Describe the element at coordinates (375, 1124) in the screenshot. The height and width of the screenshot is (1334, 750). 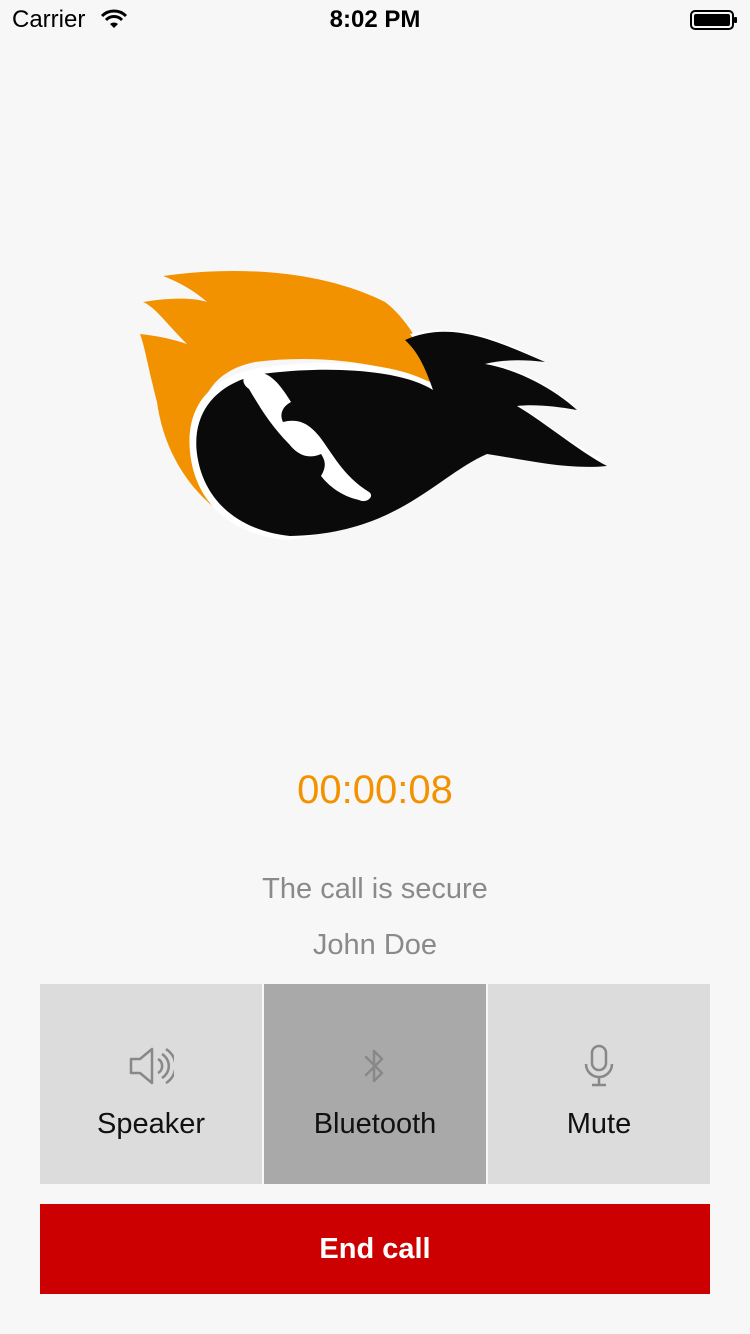
I see `bluetooth-label: Bluetooth` at that location.